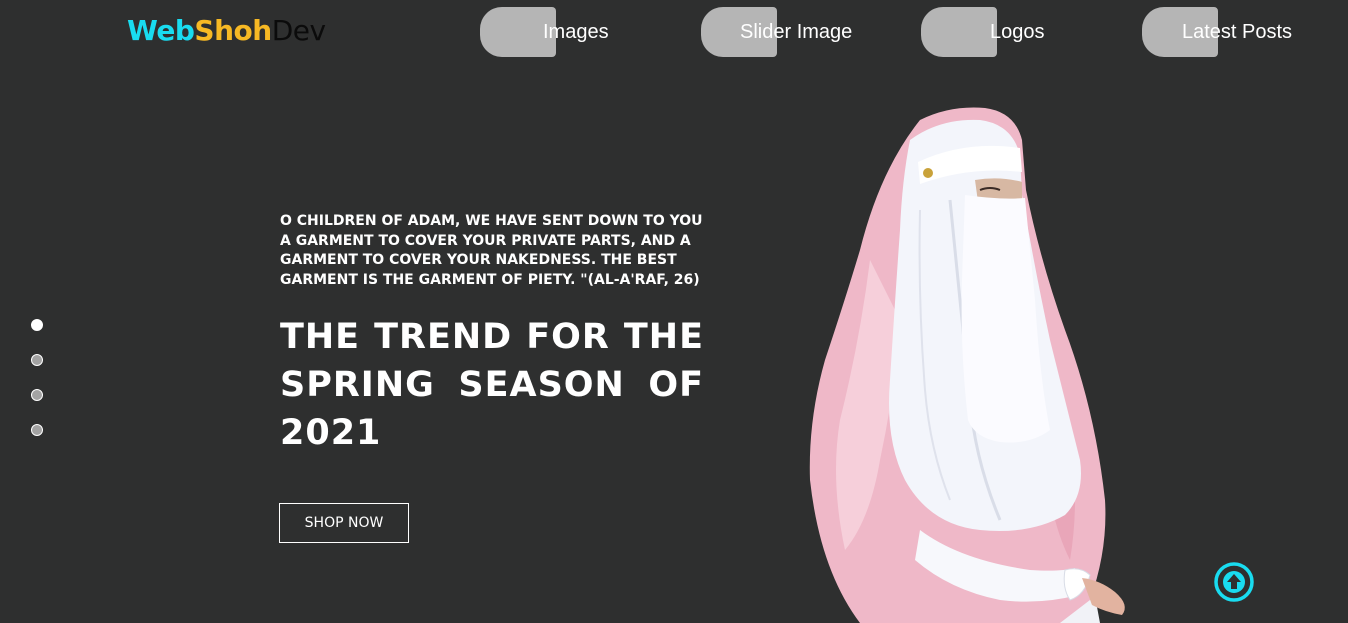 The width and height of the screenshot is (1348, 623). I want to click on brand-logo-part-shoh: Shoh, so click(233, 30).